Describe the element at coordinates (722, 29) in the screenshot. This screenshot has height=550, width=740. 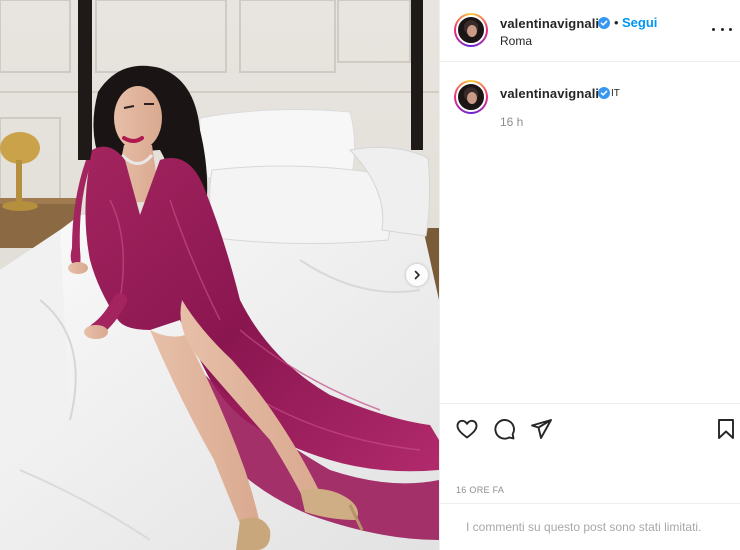
I see `more-options-icon` at that location.